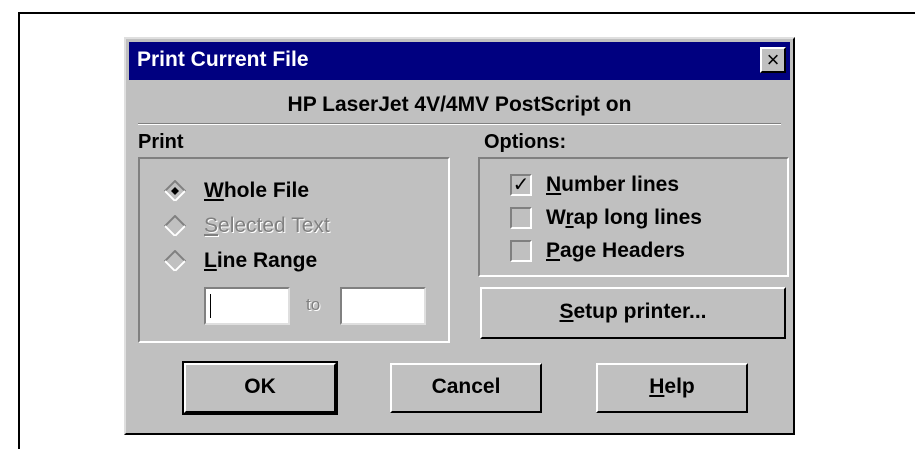  I want to click on dialog-title: Print Current File, so click(223, 59).